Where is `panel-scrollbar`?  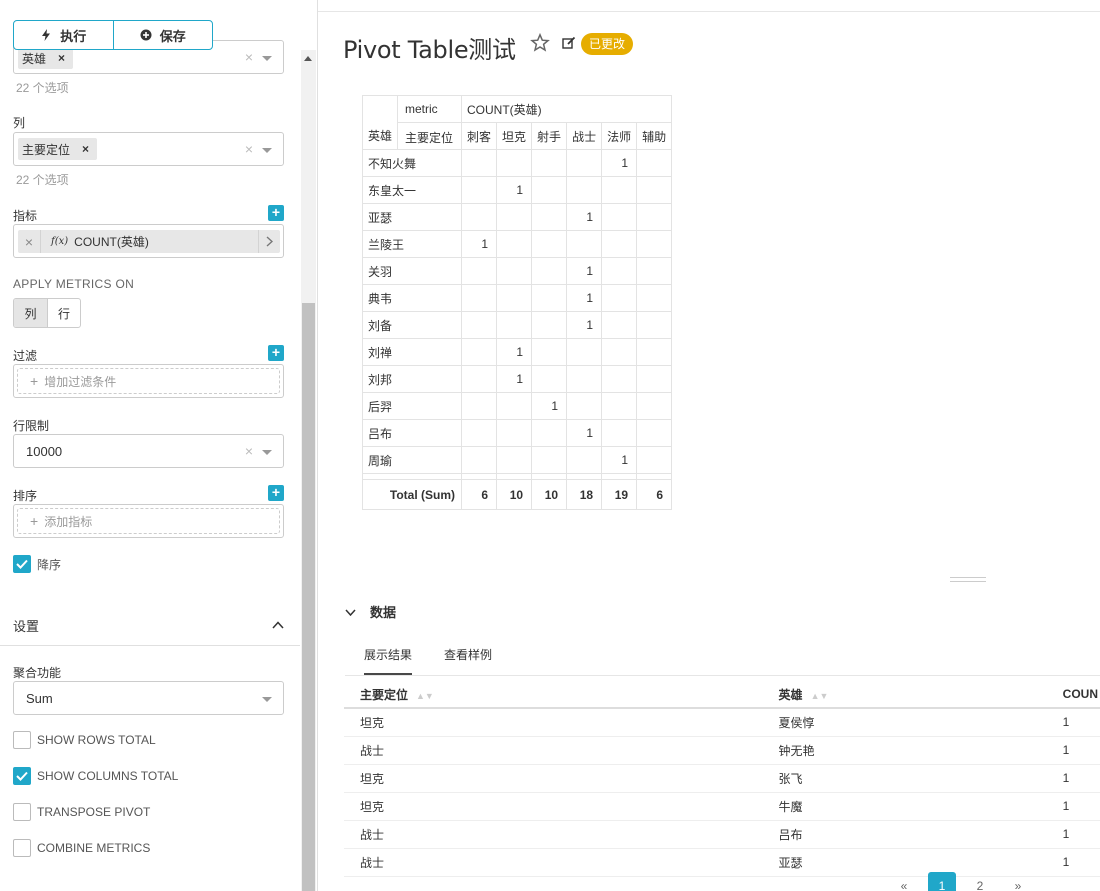 panel-scrollbar is located at coordinates (308, 470).